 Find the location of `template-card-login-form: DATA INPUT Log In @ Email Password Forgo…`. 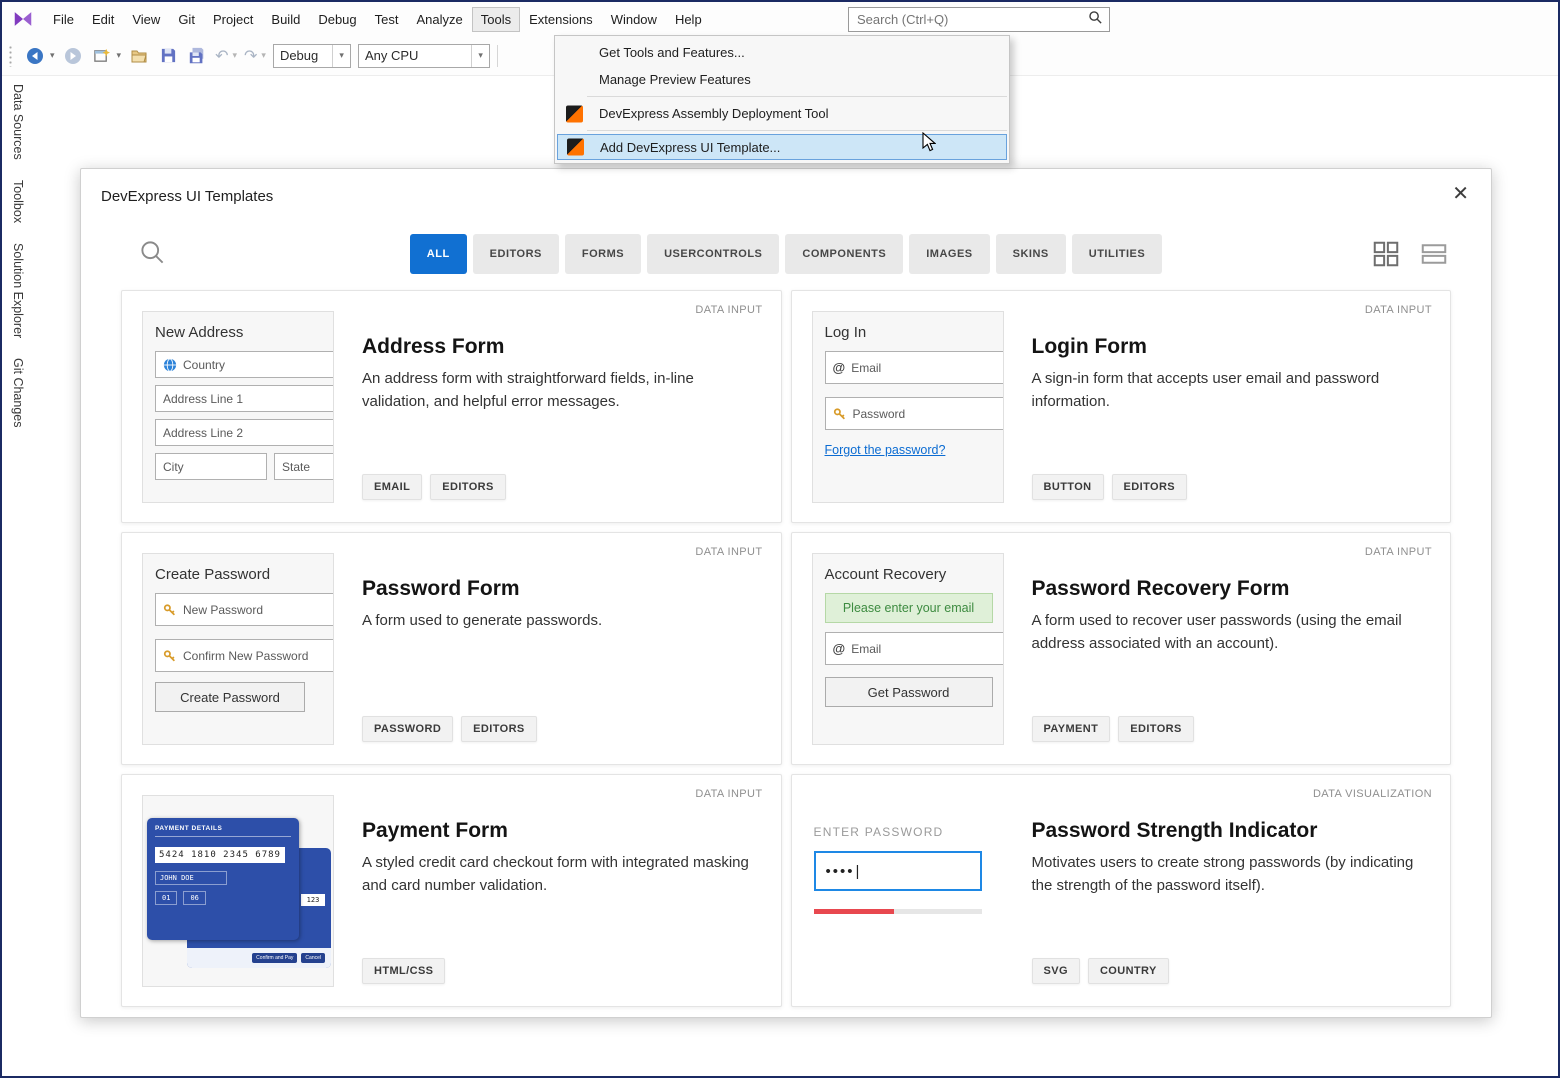

template-card-login-form: DATA INPUT Log In @ Email Password Forgo… is located at coordinates (1120, 406).